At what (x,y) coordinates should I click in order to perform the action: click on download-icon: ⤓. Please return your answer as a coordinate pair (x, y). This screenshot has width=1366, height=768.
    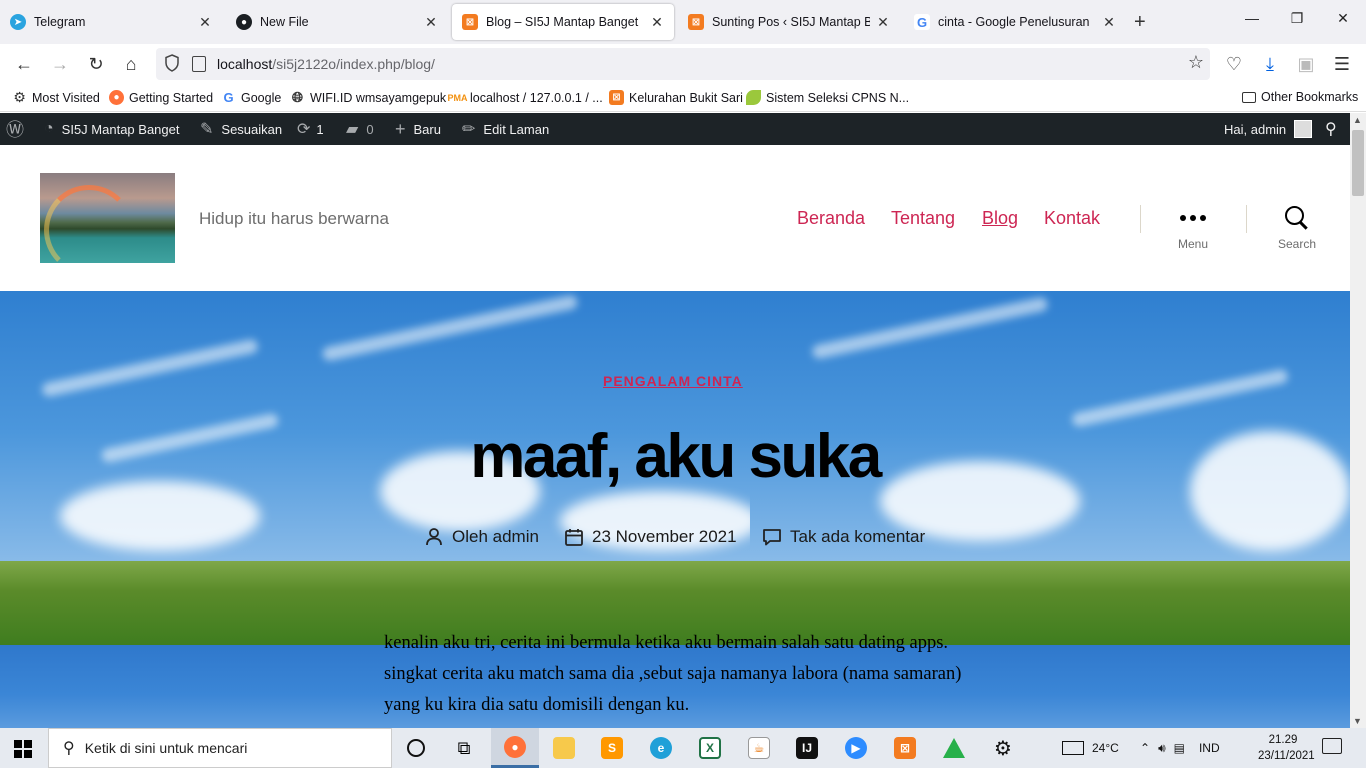
    Looking at the image, I should click on (1270, 64).